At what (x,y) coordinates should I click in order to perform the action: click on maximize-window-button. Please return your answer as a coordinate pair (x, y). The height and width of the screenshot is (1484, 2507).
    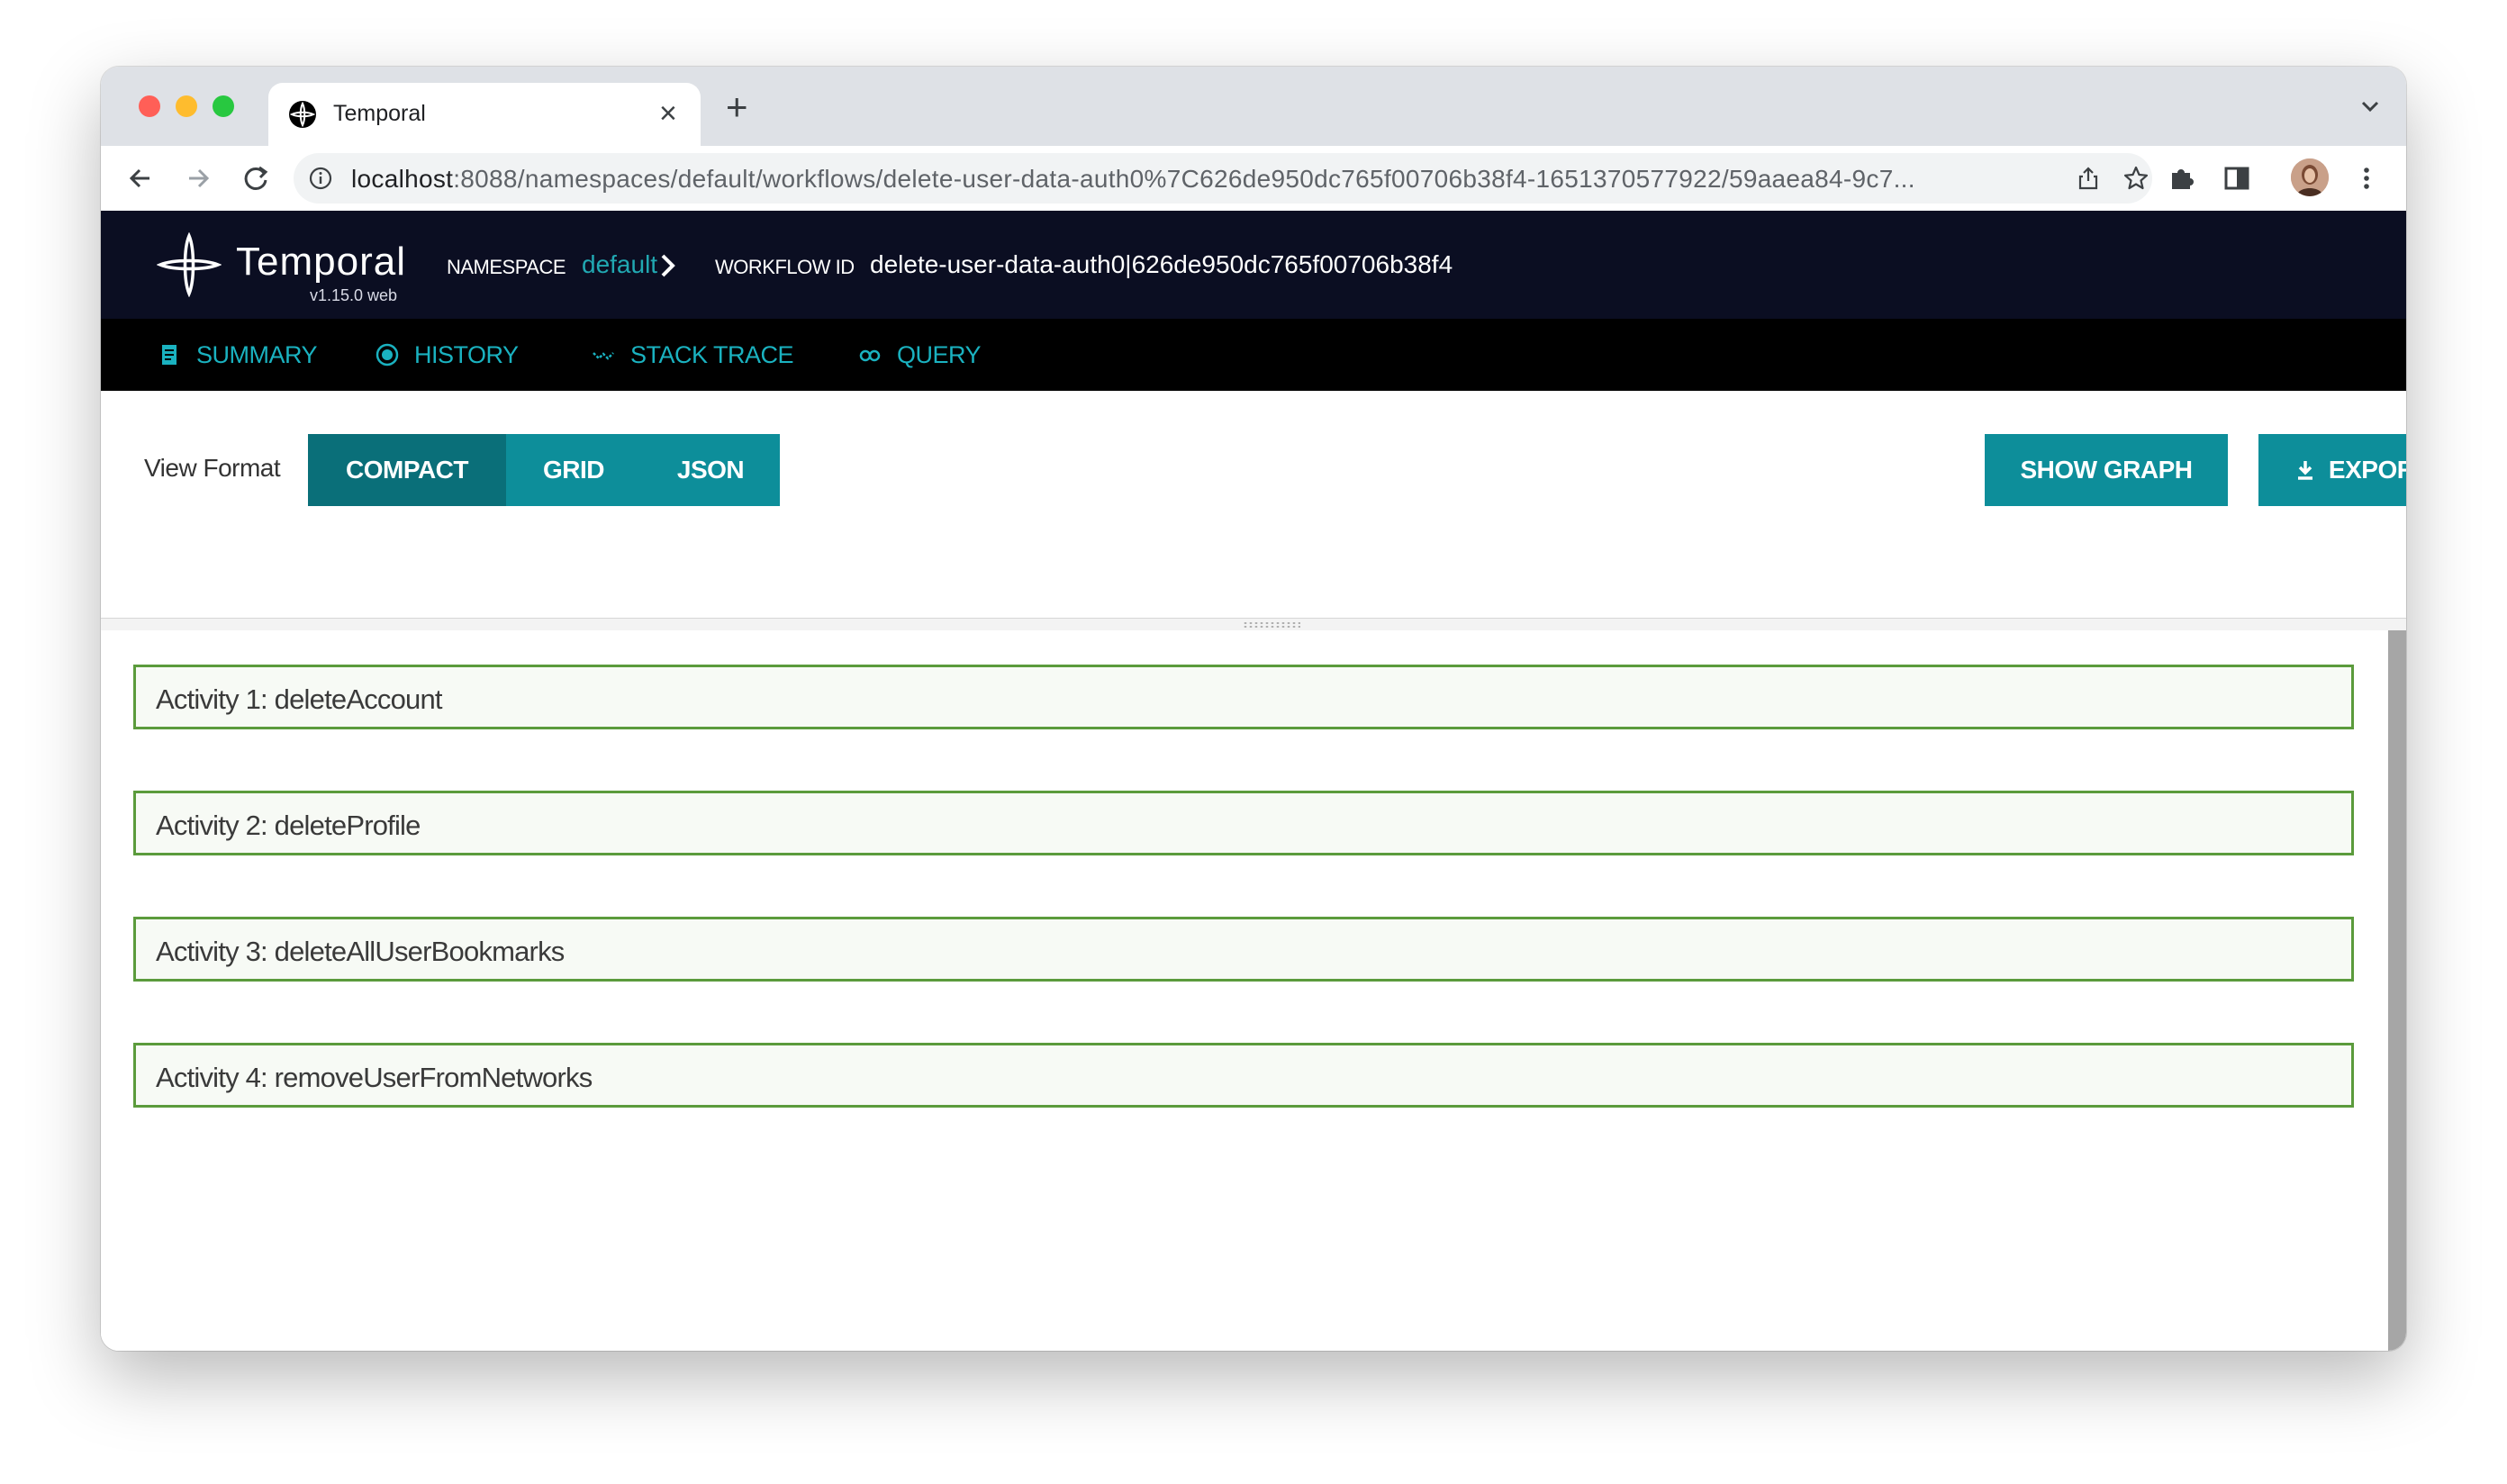
    Looking at the image, I should click on (223, 106).